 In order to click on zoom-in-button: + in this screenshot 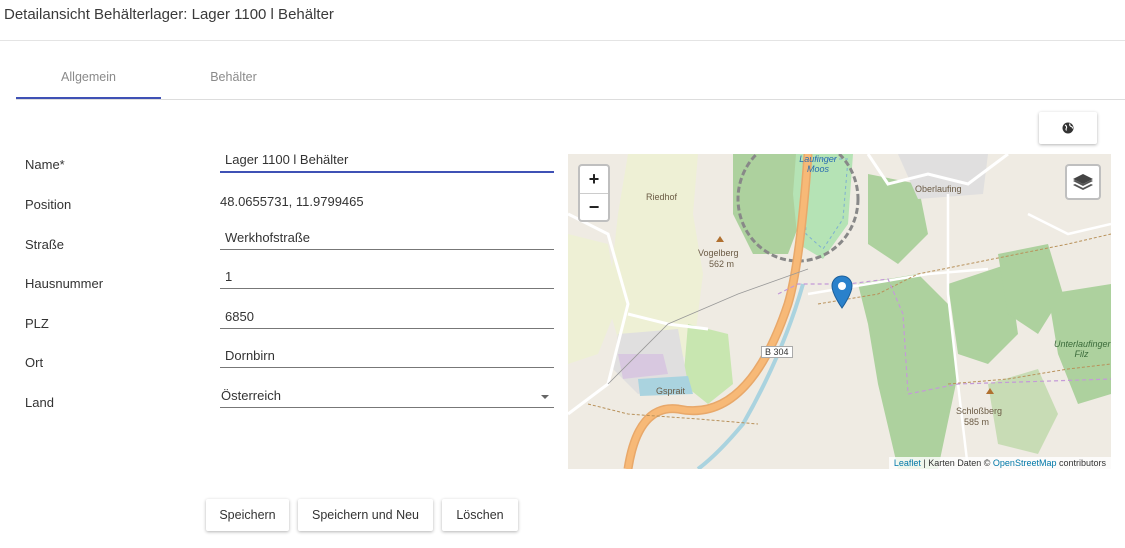, I will do `click(594, 180)`.